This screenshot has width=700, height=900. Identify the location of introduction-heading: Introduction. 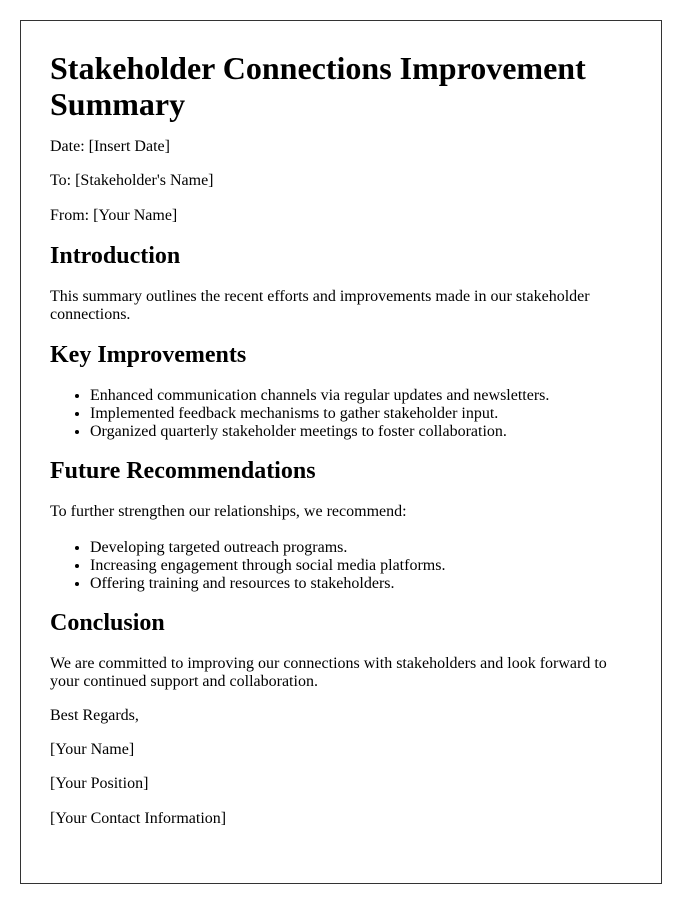
(115, 256).